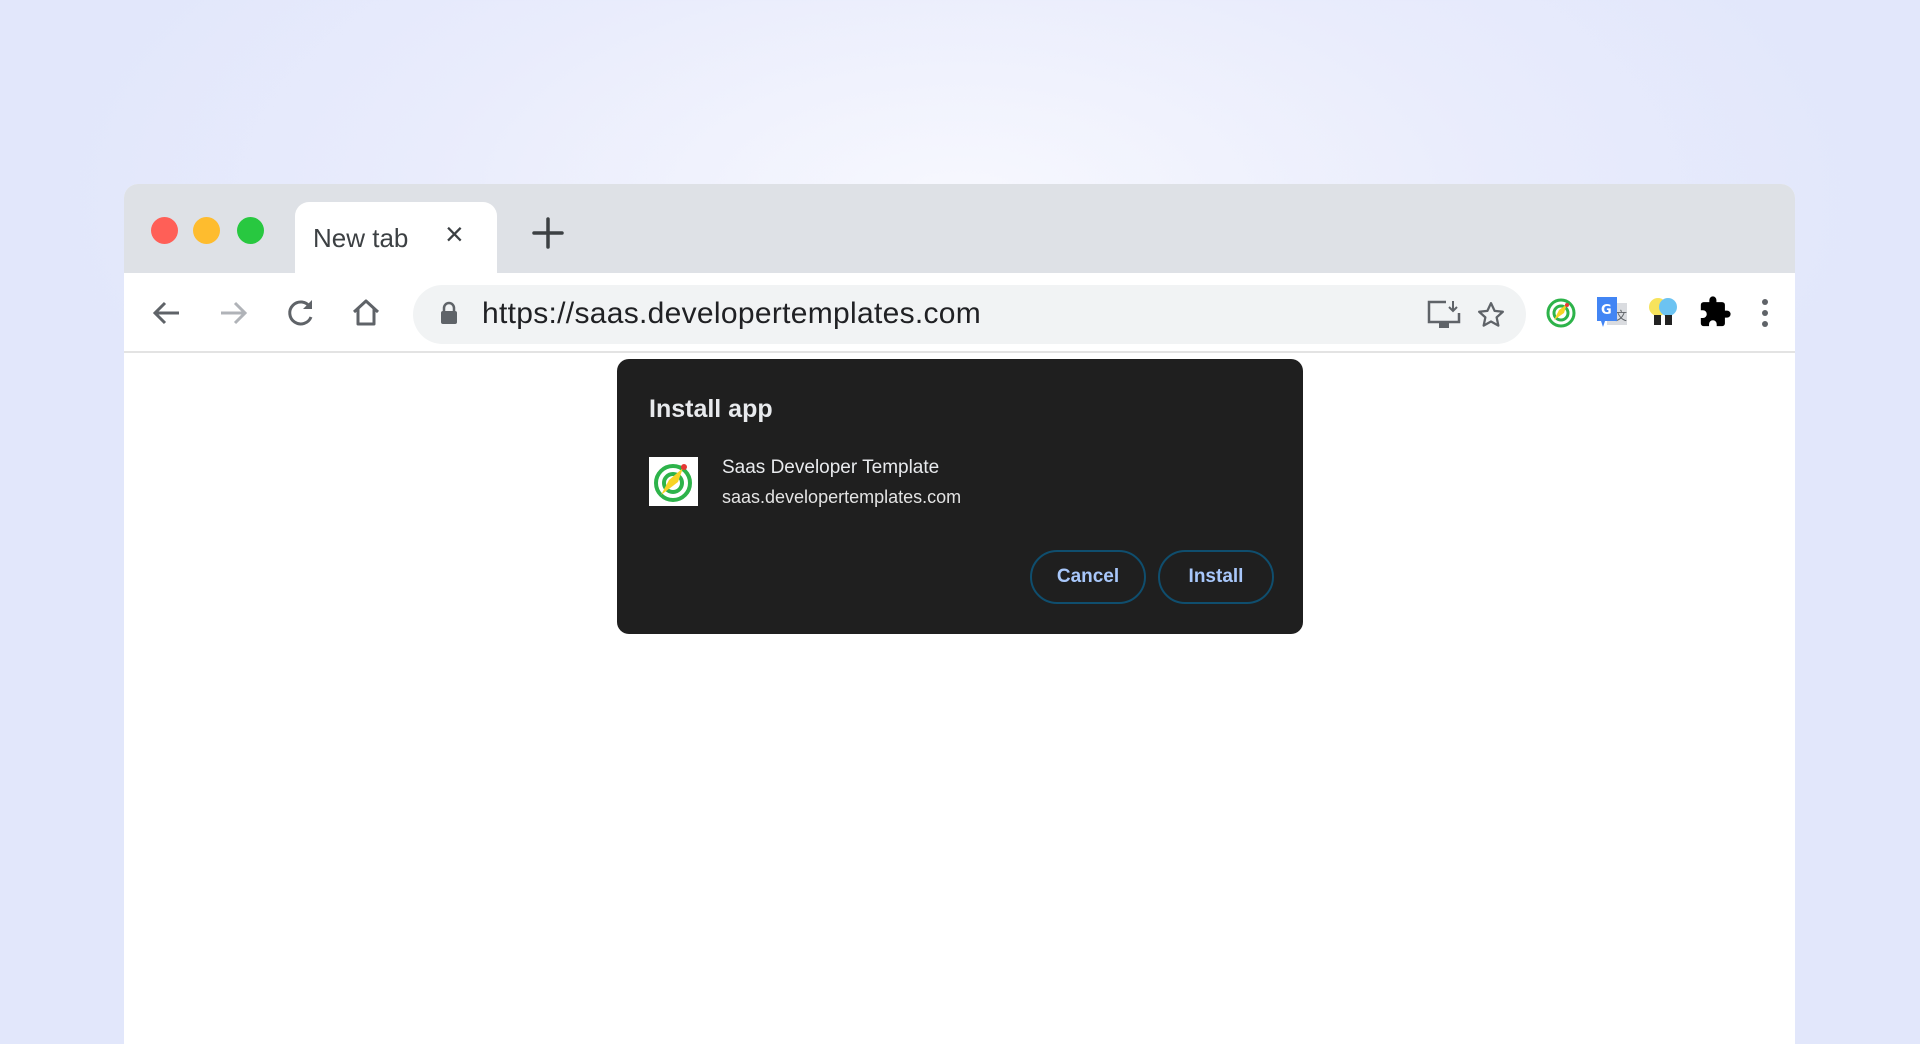 The image size is (1920, 1044). I want to click on reload-icon, so click(300, 313).